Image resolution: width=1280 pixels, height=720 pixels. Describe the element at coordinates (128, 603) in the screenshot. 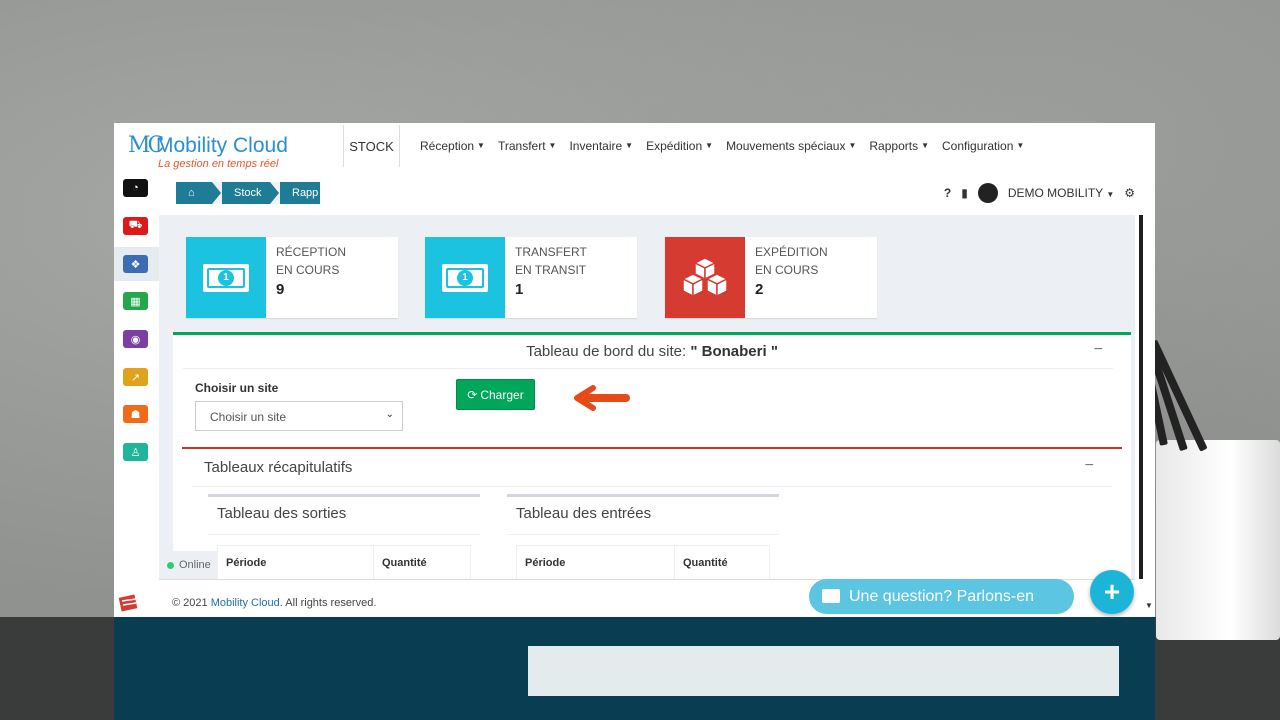

I see `app-logo-icon` at that location.